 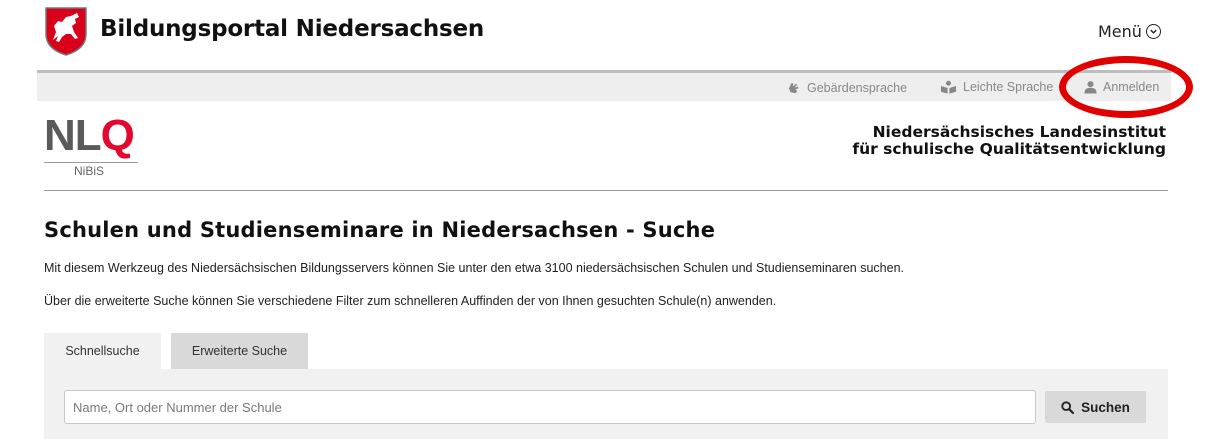 I want to click on accessibility-toolbar: Gebärdensprache Leichte Sprache Anmelden, so click(x=604, y=87).